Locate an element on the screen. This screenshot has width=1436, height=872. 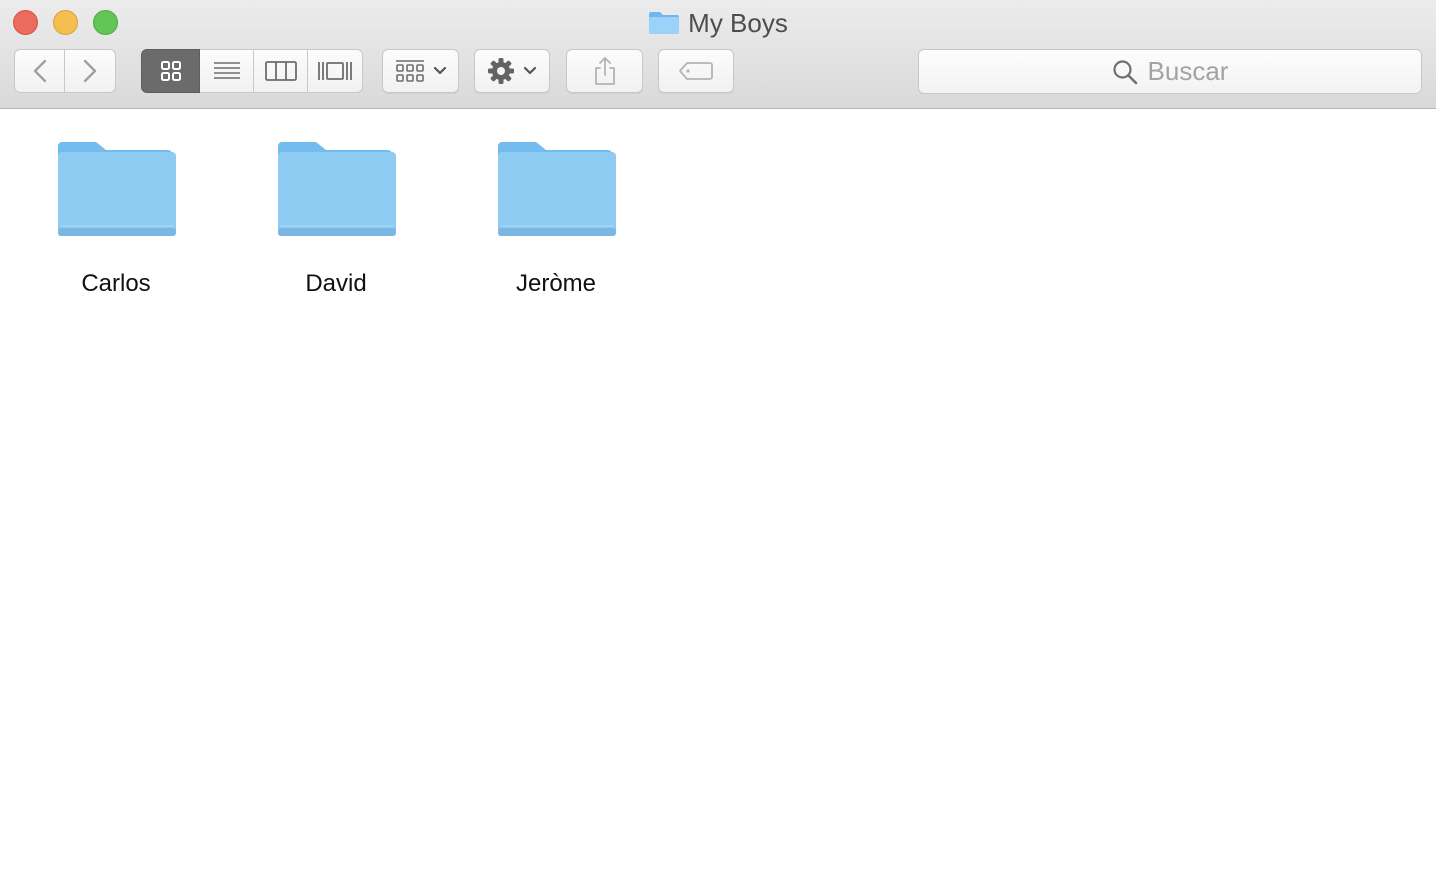
list-icon is located at coordinates (226, 70).